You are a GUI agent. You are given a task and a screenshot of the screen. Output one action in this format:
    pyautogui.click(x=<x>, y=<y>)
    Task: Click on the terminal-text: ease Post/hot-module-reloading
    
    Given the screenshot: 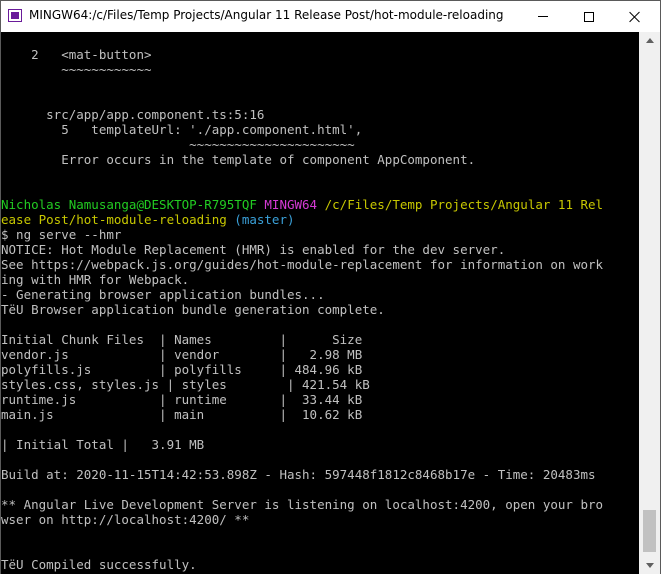 What is the action you would take?
    pyautogui.click(x=118, y=219)
    